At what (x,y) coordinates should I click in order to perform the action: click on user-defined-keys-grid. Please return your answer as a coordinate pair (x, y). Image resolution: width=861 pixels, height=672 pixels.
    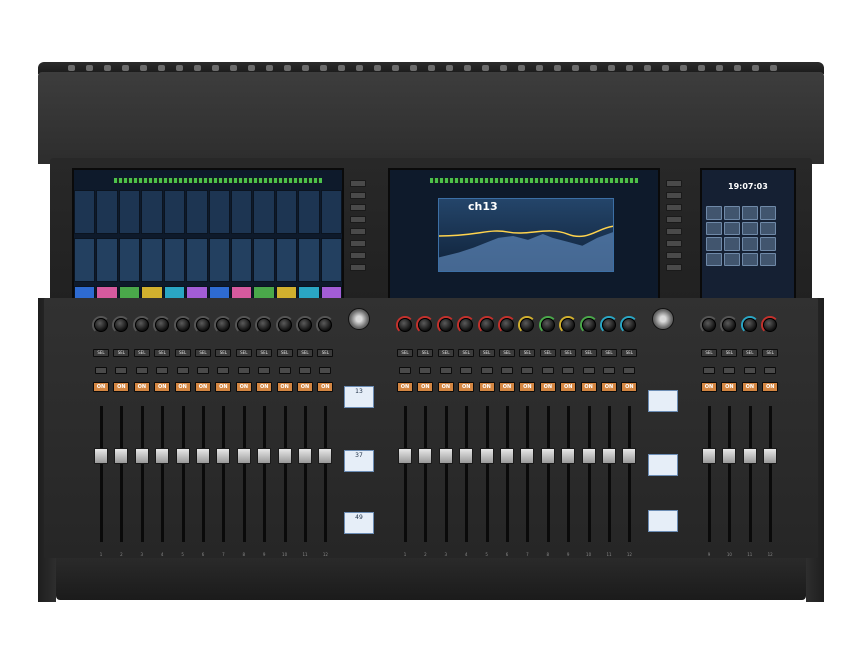
    Looking at the image, I should click on (741, 236).